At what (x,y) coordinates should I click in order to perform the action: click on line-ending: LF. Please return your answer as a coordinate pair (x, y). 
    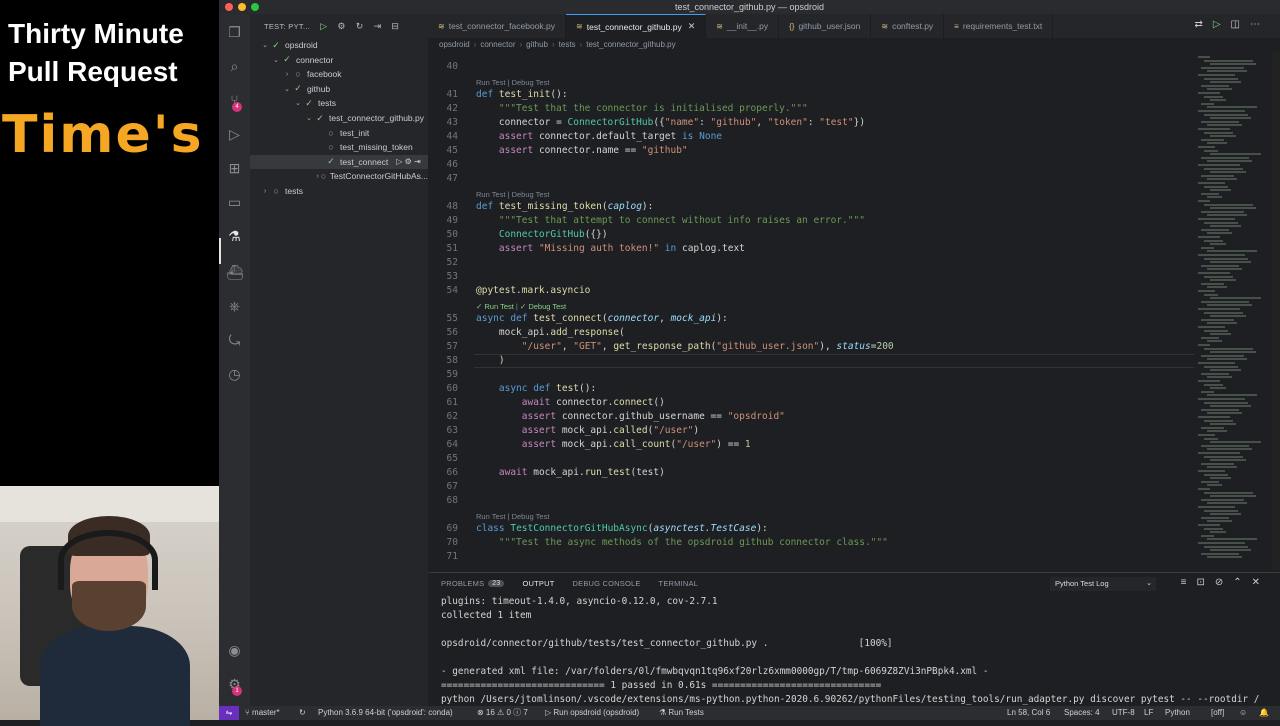
    Looking at the image, I should click on (1148, 713).